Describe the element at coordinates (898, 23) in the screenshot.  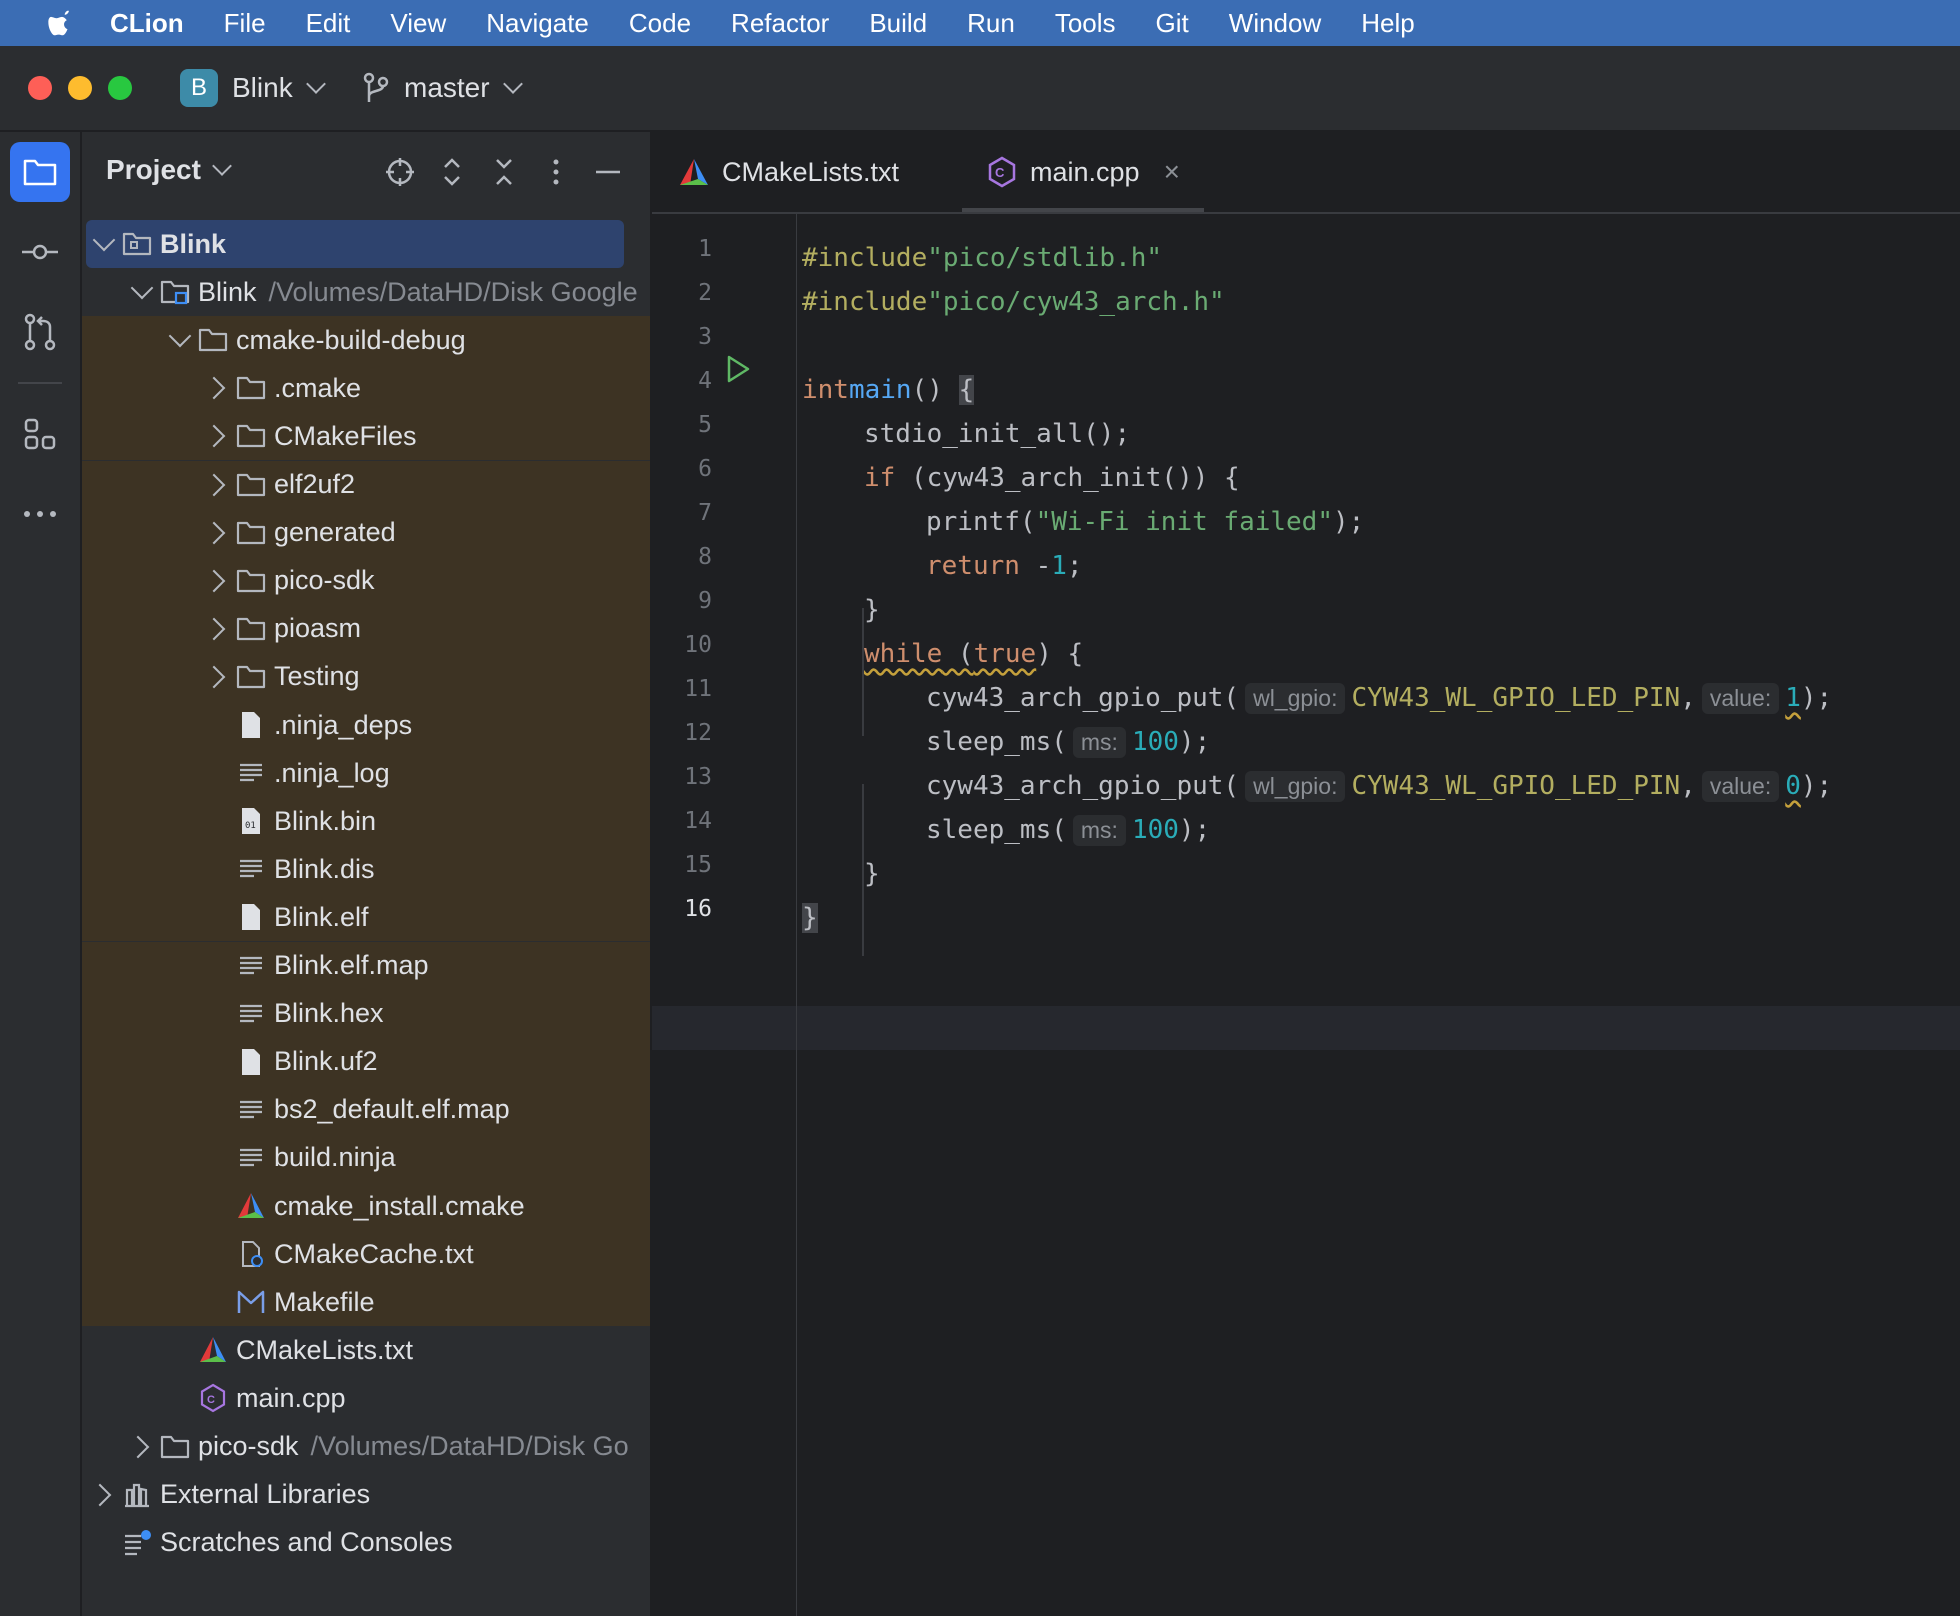
I see `menu-build: Build` at that location.